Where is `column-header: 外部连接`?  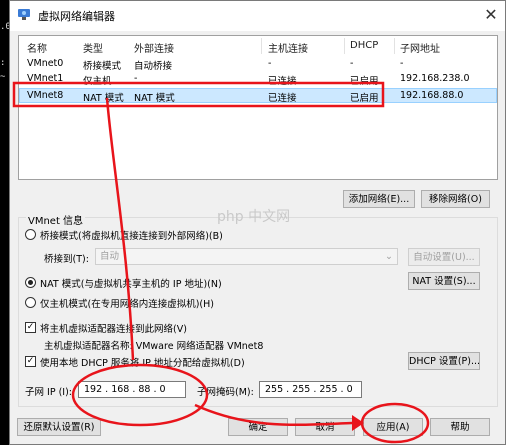 column-header: 外部连接 is located at coordinates (154, 47).